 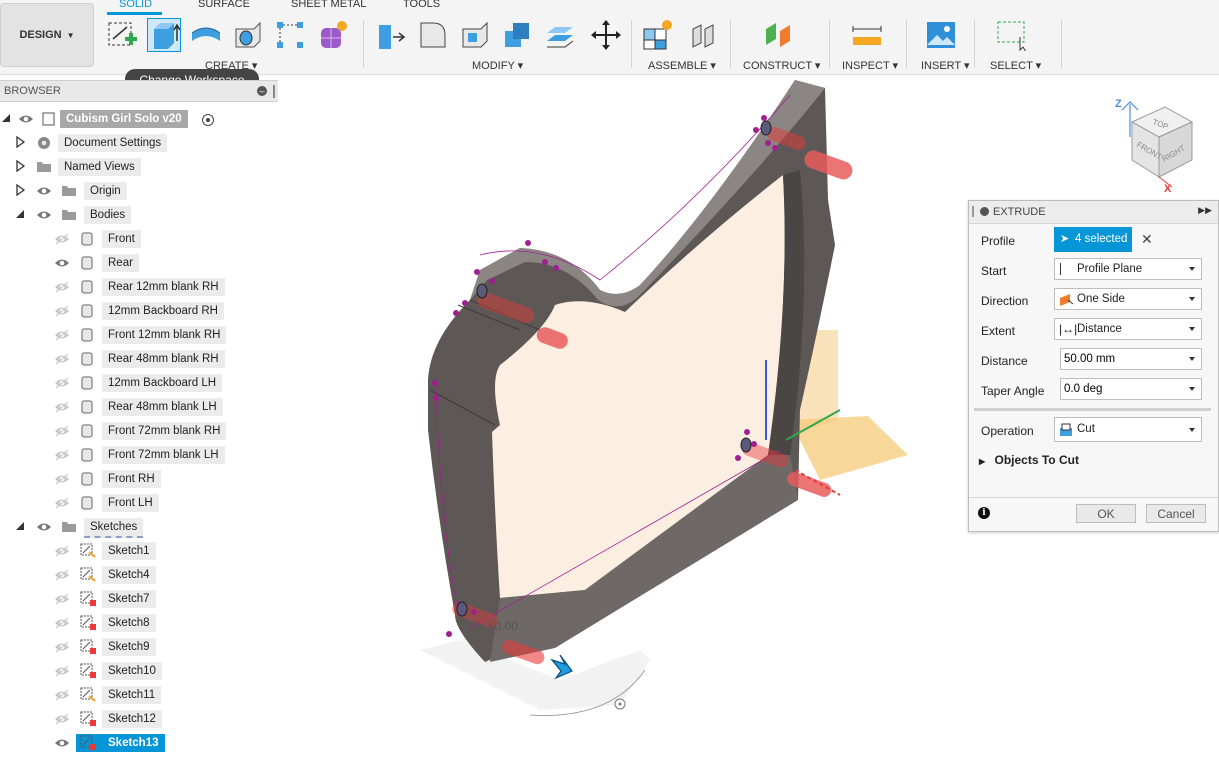 I want to click on body-item: 12mm Backboard RH, so click(x=163, y=311).